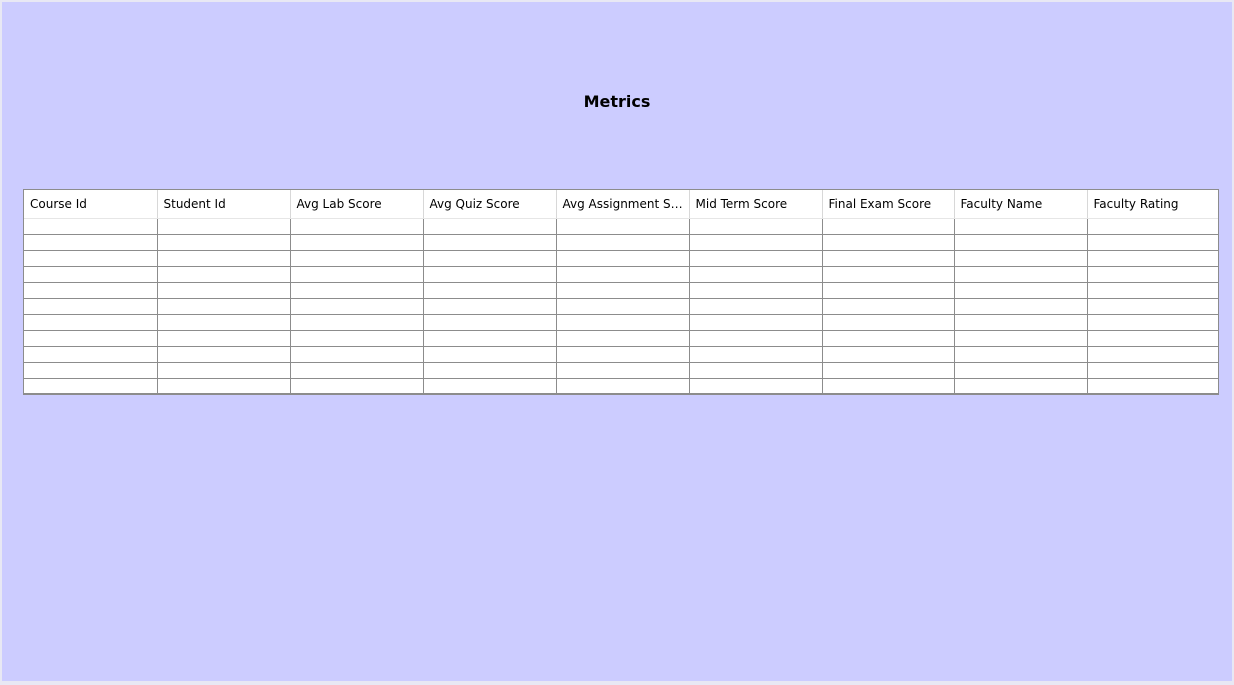 The height and width of the screenshot is (685, 1234). Describe the element at coordinates (756, 204) in the screenshot. I see `column-header-mid-term-score: Mid Term Score` at that location.